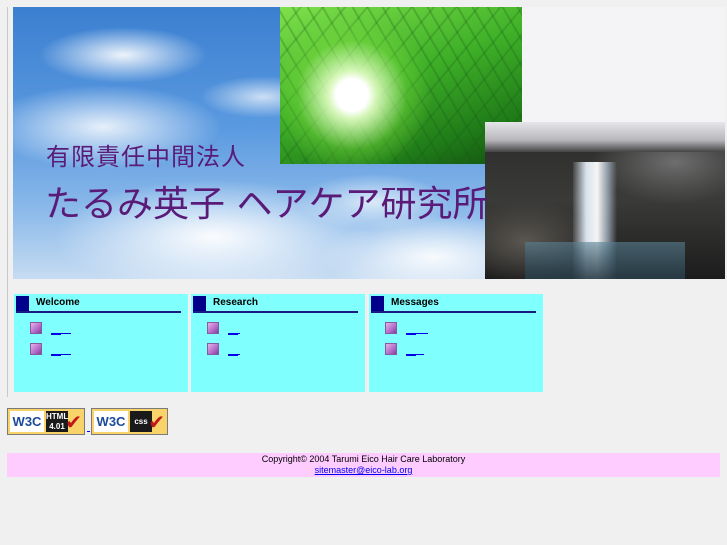 The image size is (727, 545). I want to click on waterfall-pool, so click(605, 260).